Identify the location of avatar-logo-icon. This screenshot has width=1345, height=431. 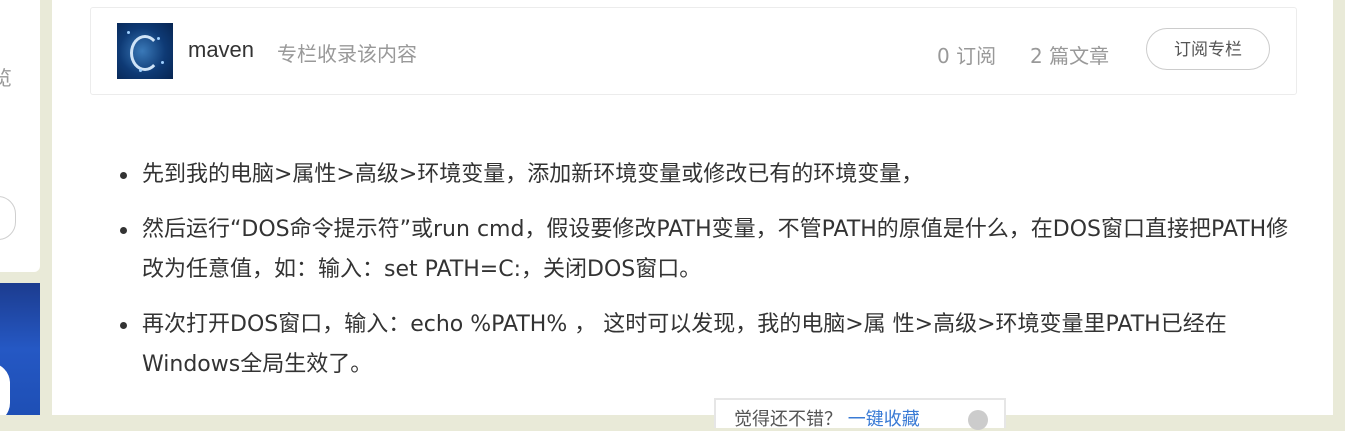
(145, 53).